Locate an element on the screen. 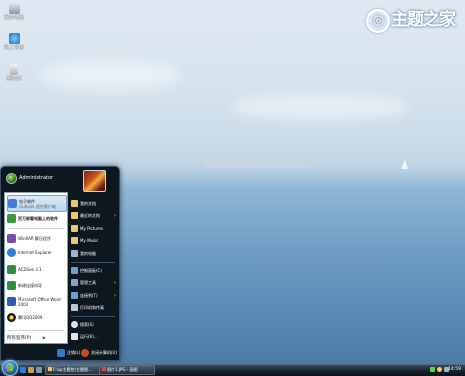 The height and width of the screenshot is (376, 465). start-item-word: Microsoft Office Word 2003 is located at coordinates (36, 301).